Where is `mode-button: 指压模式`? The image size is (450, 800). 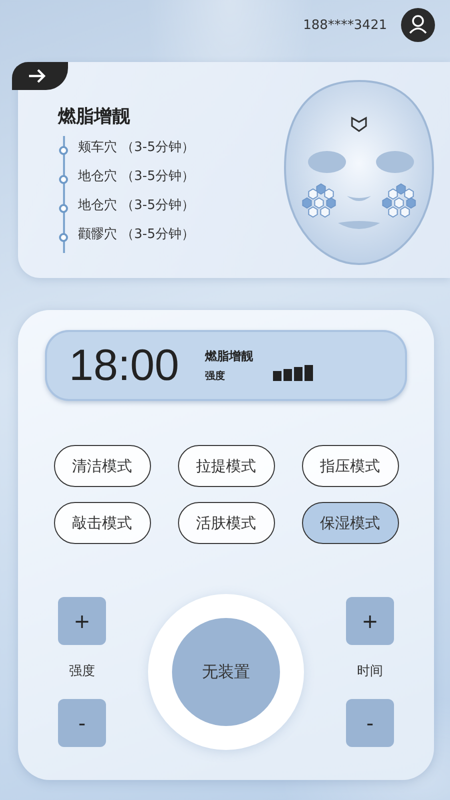 mode-button: 指压模式 is located at coordinates (350, 466).